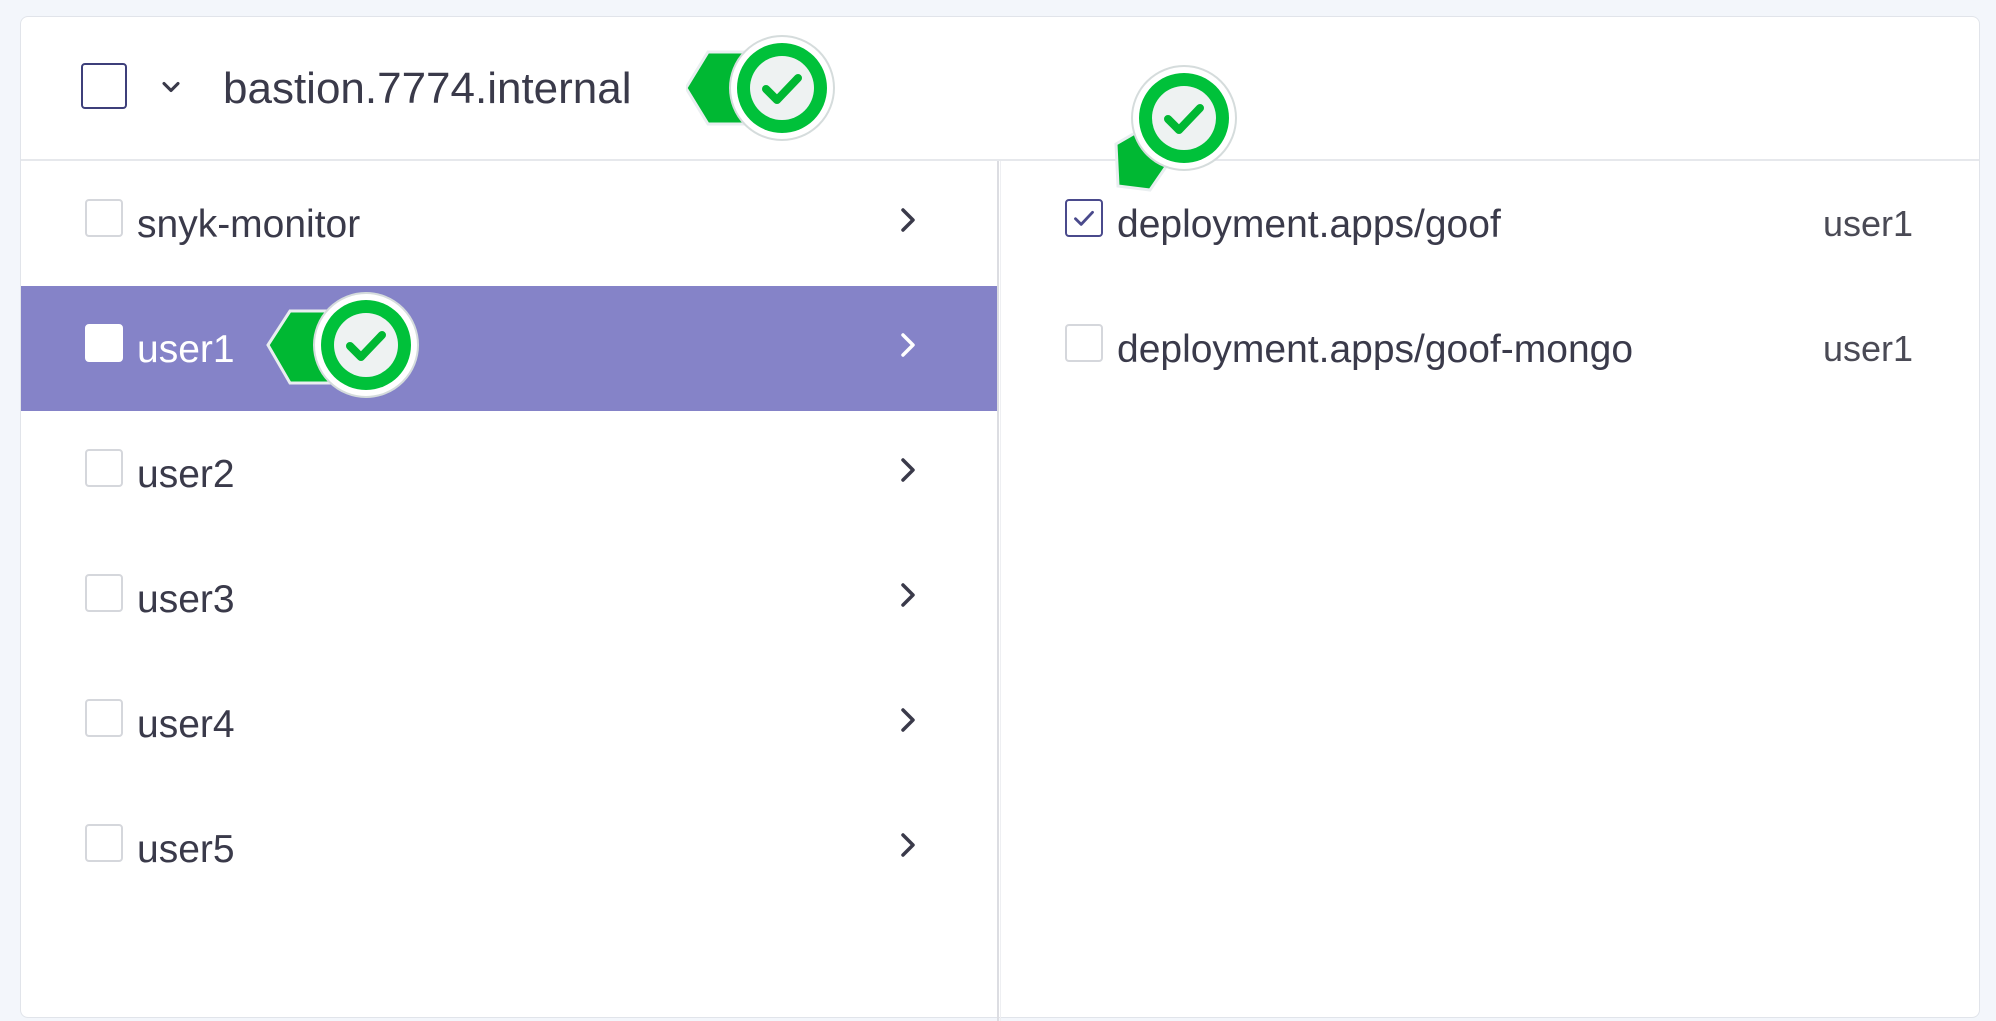  Describe the element at coordinates (509, 848) in the screenshot. I see `namespace-row-user5: user5` at that location.